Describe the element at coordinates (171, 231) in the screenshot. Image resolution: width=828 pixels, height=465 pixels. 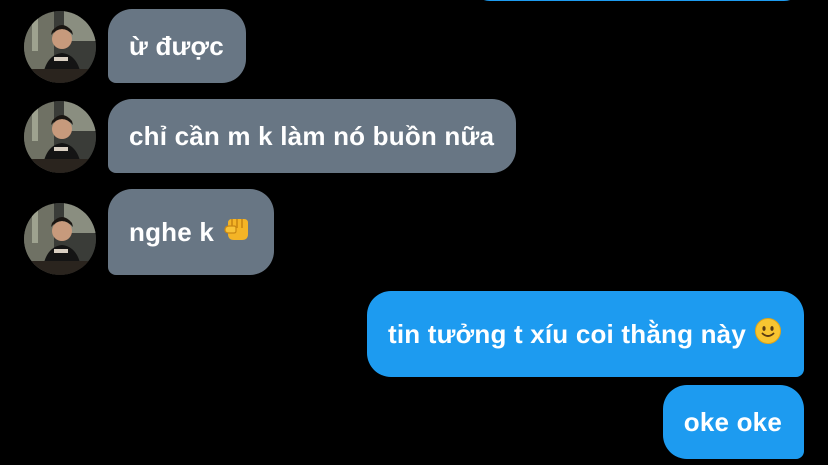
I see `message-text: nghe k` at that location.